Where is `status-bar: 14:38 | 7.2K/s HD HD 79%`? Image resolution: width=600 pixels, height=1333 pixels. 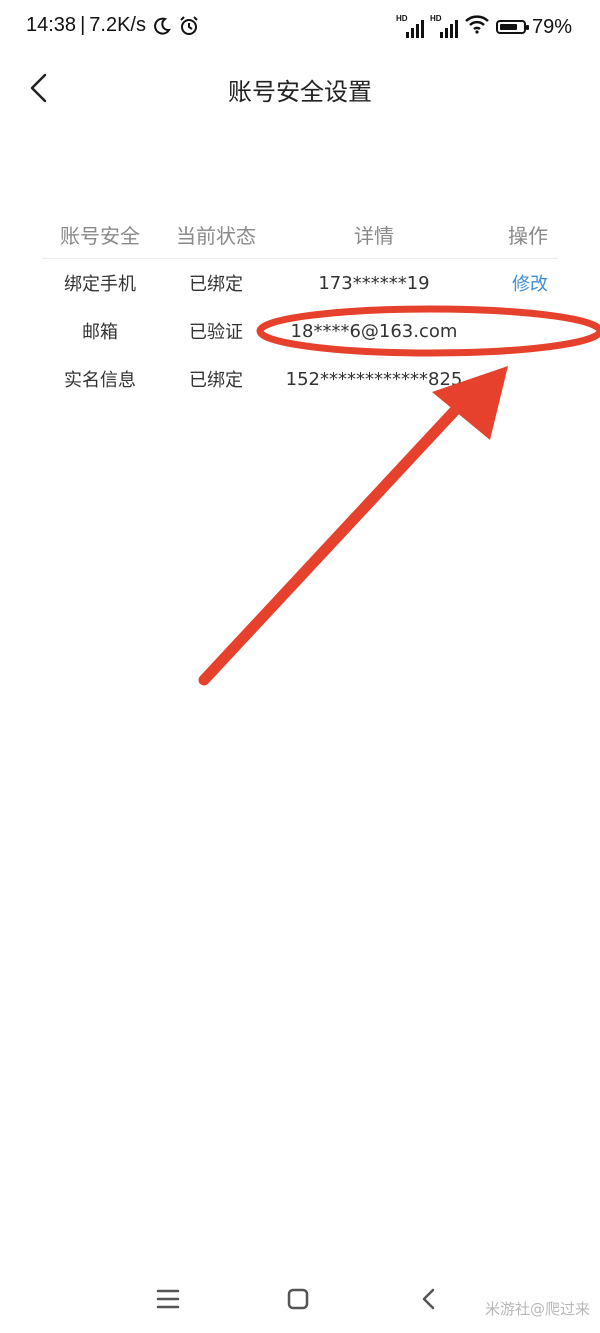
status-bar: 14:38 | 7.2K/s HD HD 79% is located at coordinates (300, 28).